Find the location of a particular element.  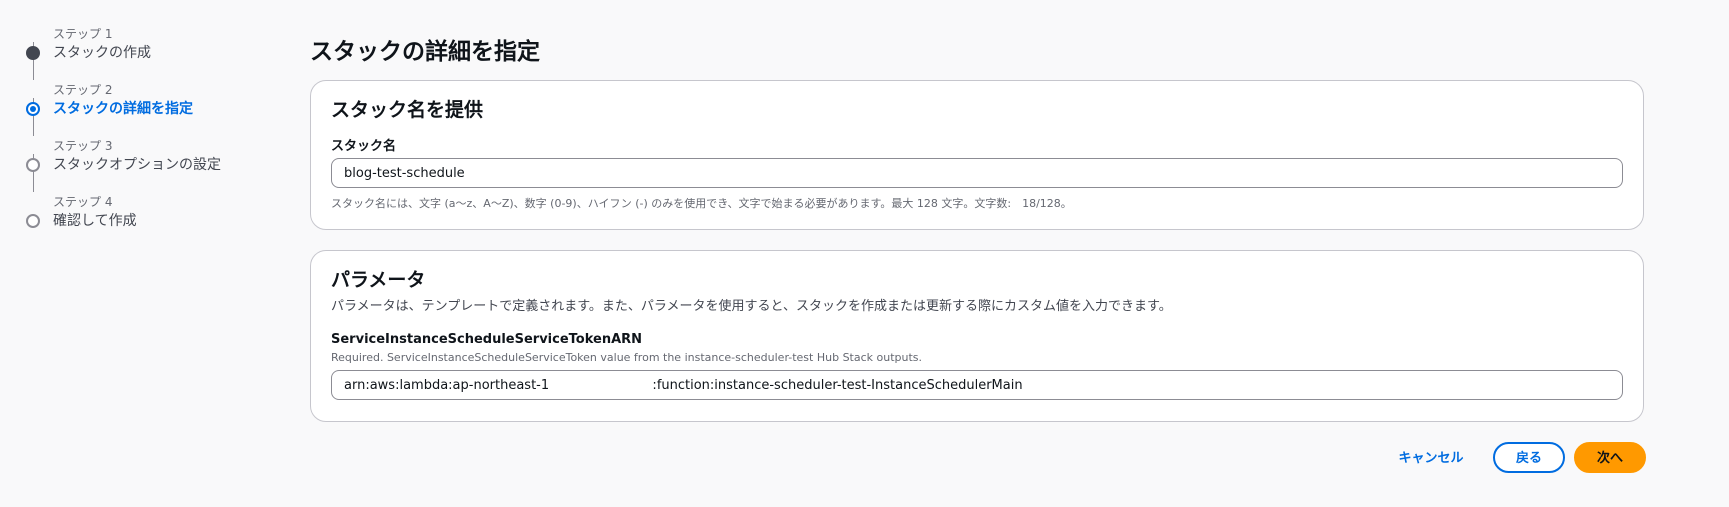

parameters-section-title: パラメータ is located at coordinates (378, 280).